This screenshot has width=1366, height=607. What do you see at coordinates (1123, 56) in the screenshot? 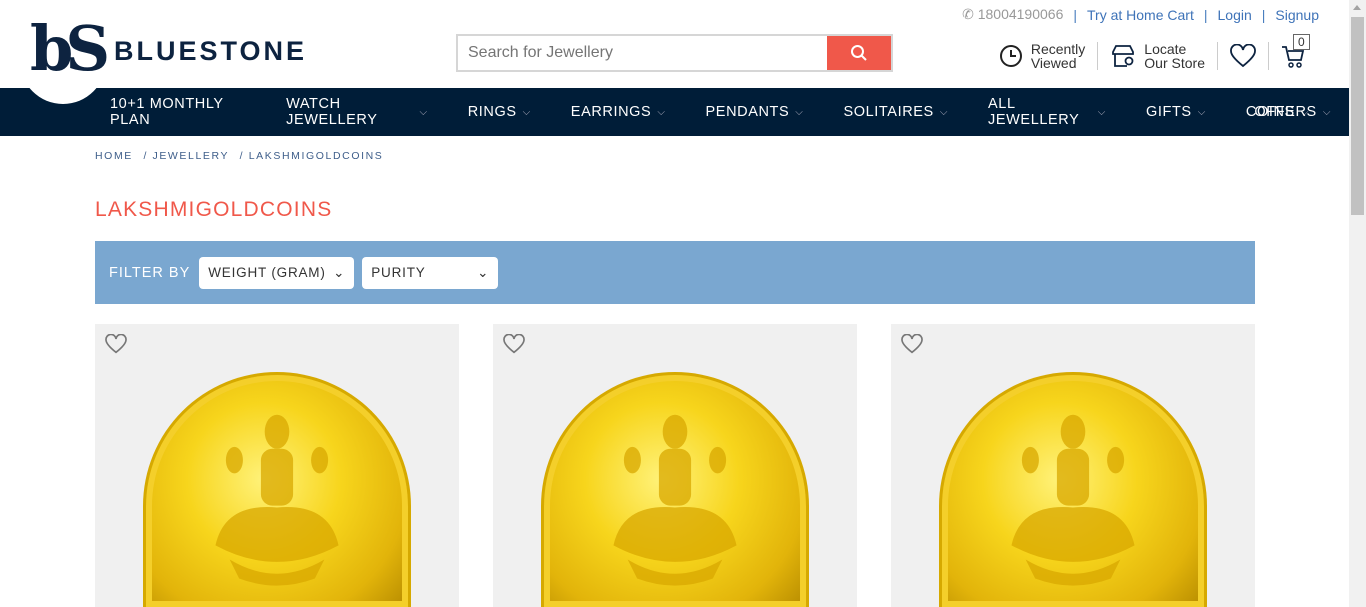
I see `store-icon` at bounding box center [1123, 56].